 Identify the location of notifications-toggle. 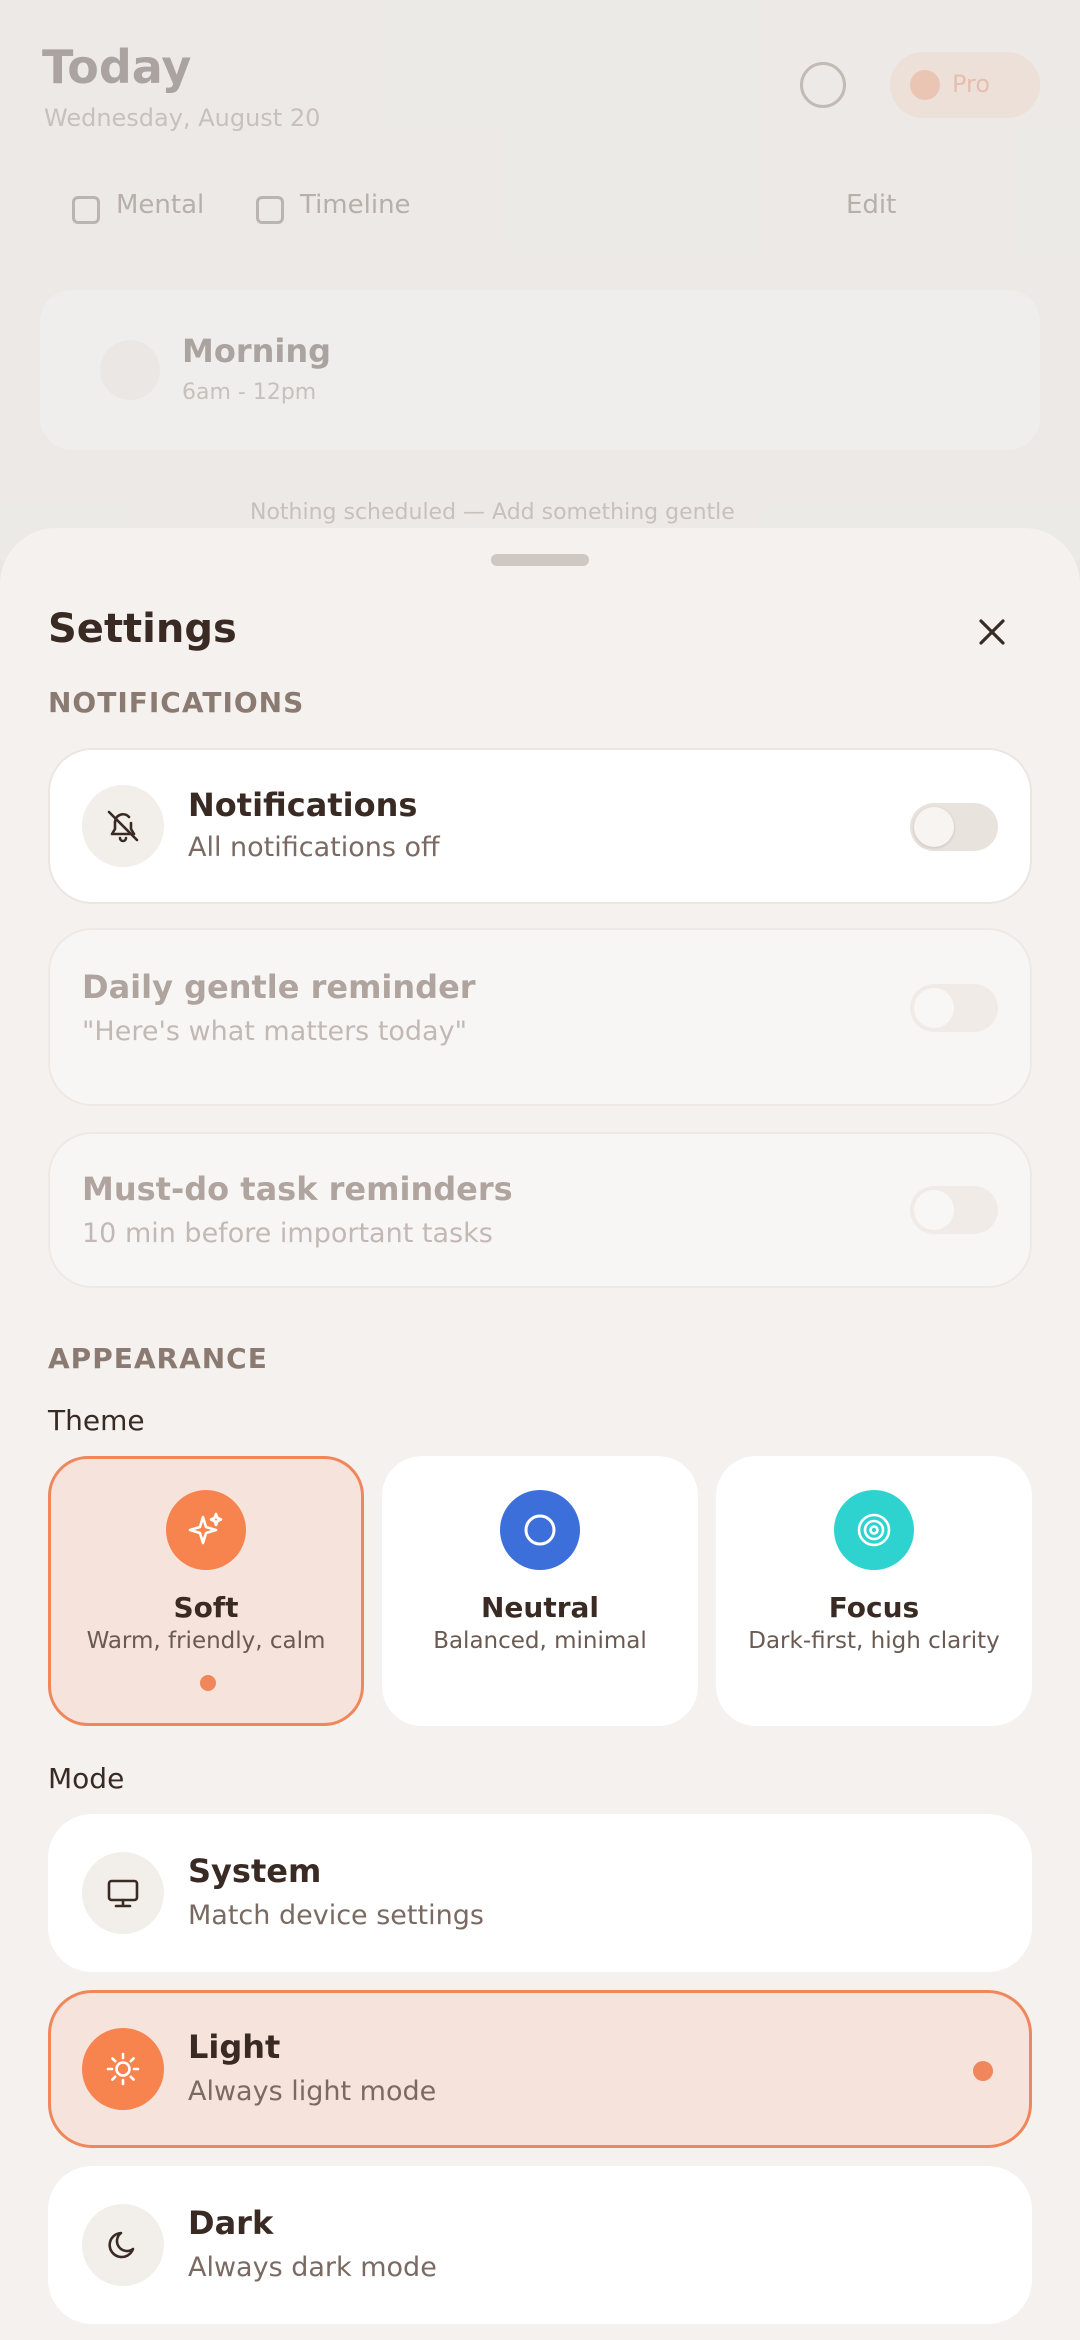
(954, 827).